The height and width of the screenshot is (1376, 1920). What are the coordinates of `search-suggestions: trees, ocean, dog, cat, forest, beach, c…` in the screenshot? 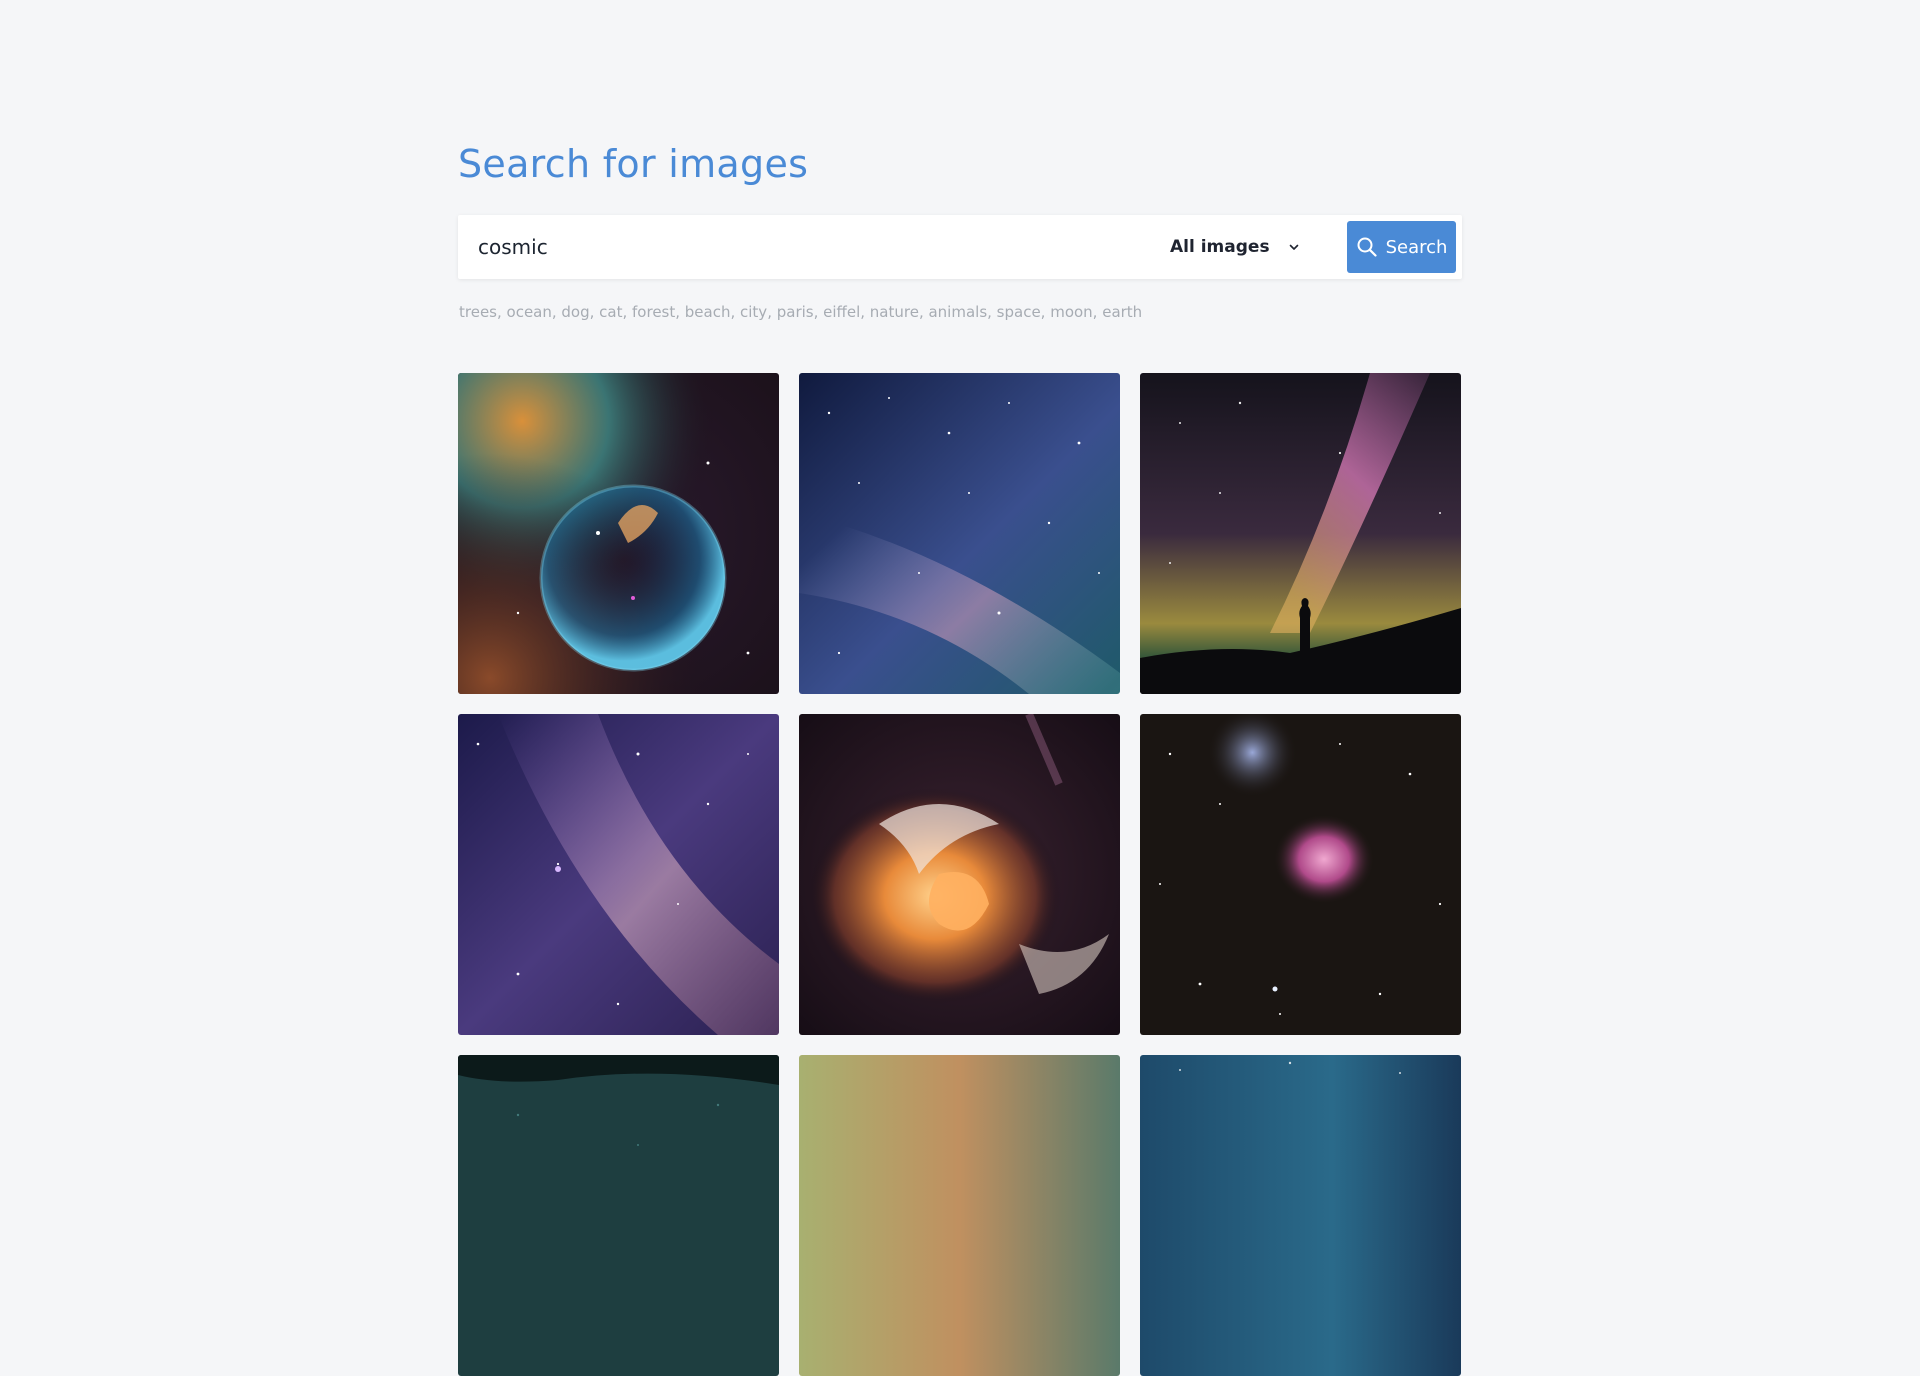 It's located at (801, 312).